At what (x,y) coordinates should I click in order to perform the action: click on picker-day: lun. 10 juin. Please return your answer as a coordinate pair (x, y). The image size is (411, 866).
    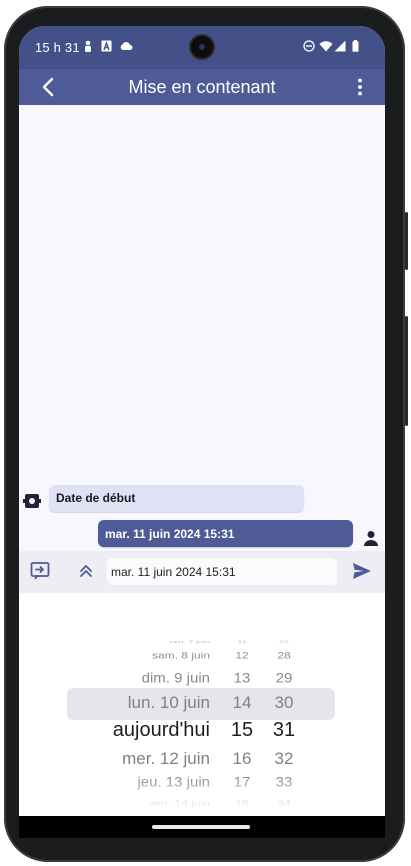
    Looking at the image, I should click on (168, 702).